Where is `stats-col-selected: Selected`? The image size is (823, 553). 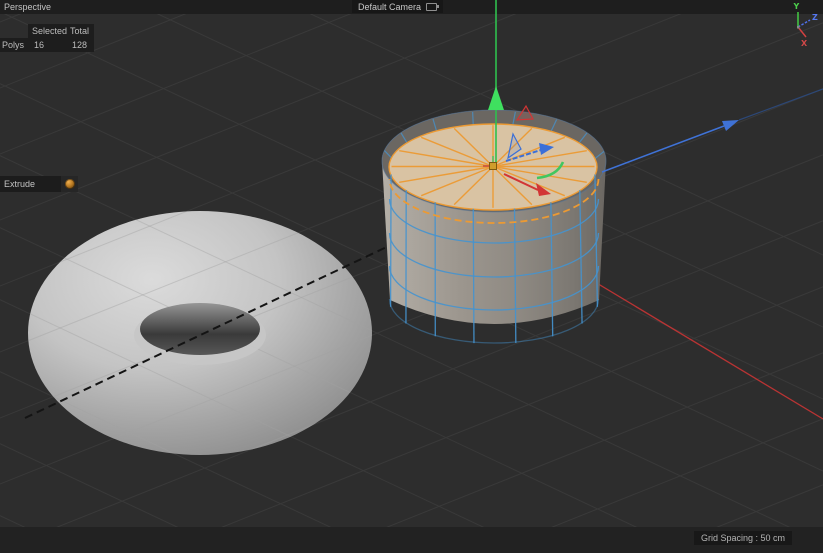 stats-col-selected: Selected is located at coordinates (50, 31).